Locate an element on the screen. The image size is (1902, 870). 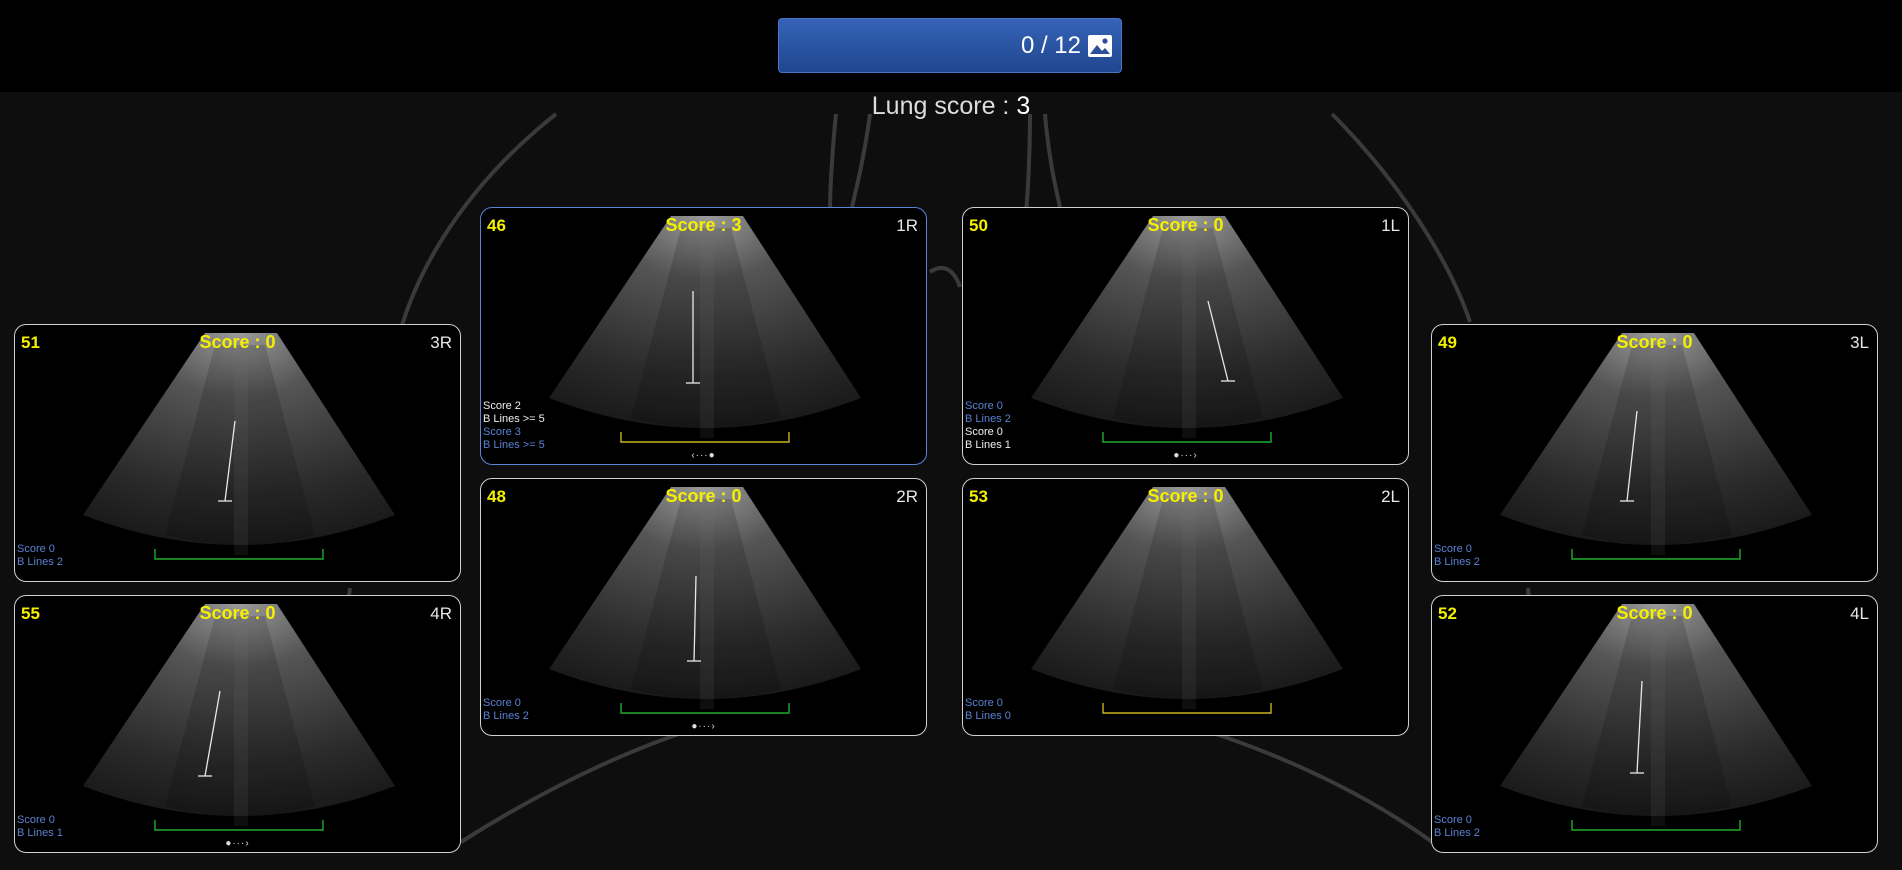
tile-annotations: Score 2B Lines >= 5 Score 3B Lines >= 5 is located at coordinates (514, 426).